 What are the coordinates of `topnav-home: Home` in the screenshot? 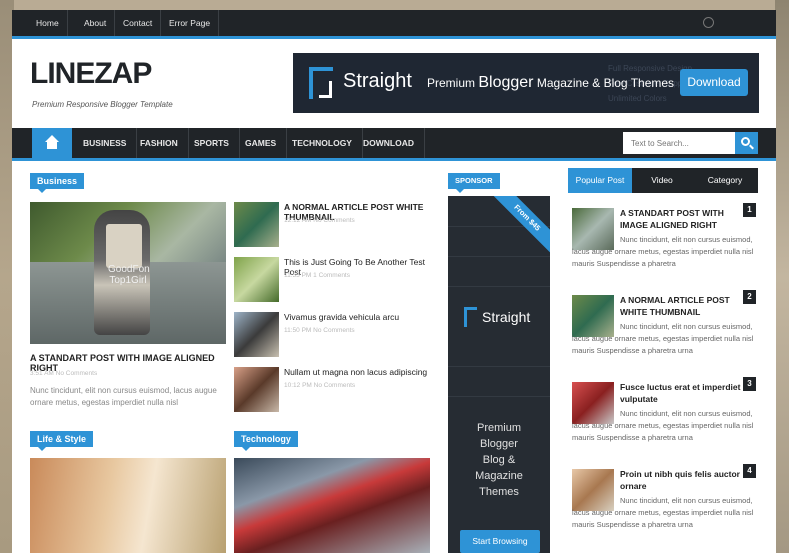 It's located at (48, 23).